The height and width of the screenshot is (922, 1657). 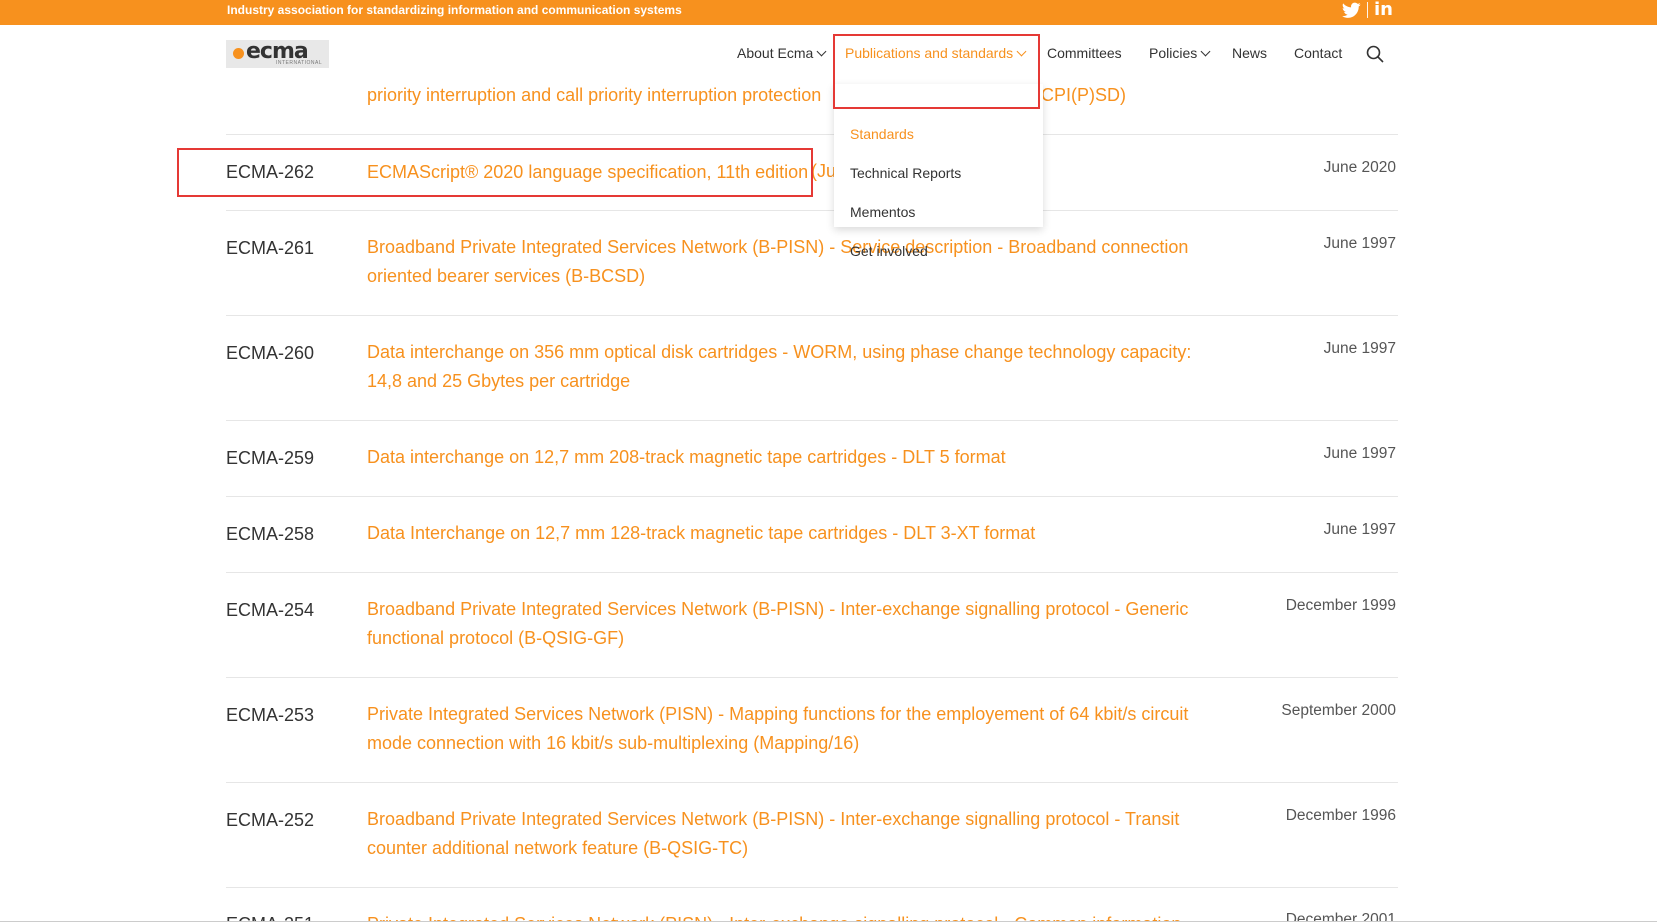 What do you see at coordinates (270, 353) in the screenshot?
I see `standard-code: ECMA-260` at bounding box center [270, 353].